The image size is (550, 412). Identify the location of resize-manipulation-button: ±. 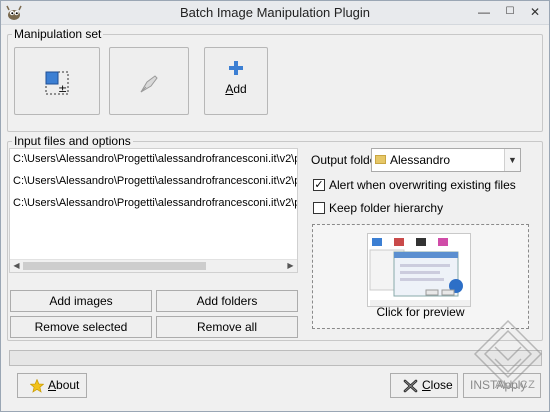
(57, 81).